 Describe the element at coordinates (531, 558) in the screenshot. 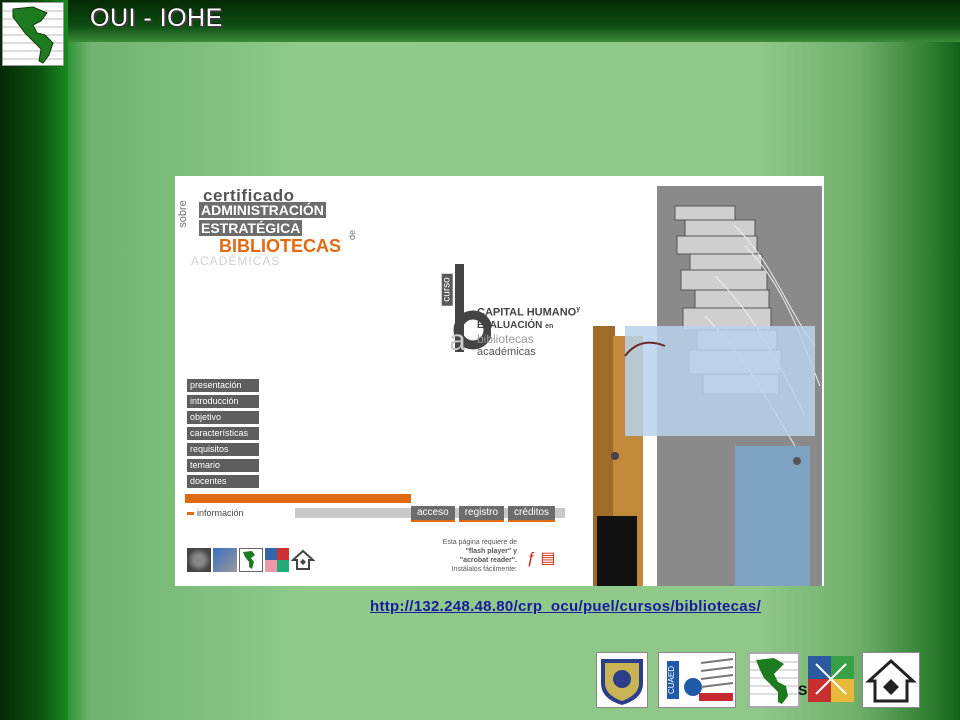

I see `flash-player-icon: ƒ` at that location.